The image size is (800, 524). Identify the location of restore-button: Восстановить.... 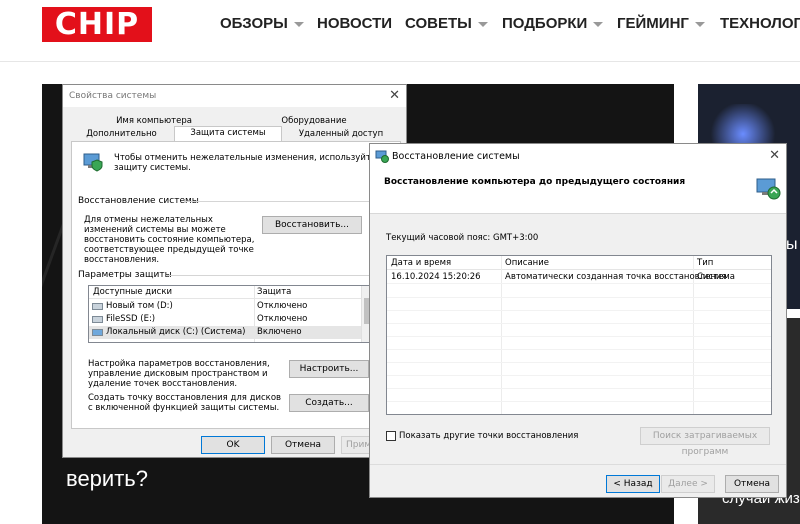
(312, 225).